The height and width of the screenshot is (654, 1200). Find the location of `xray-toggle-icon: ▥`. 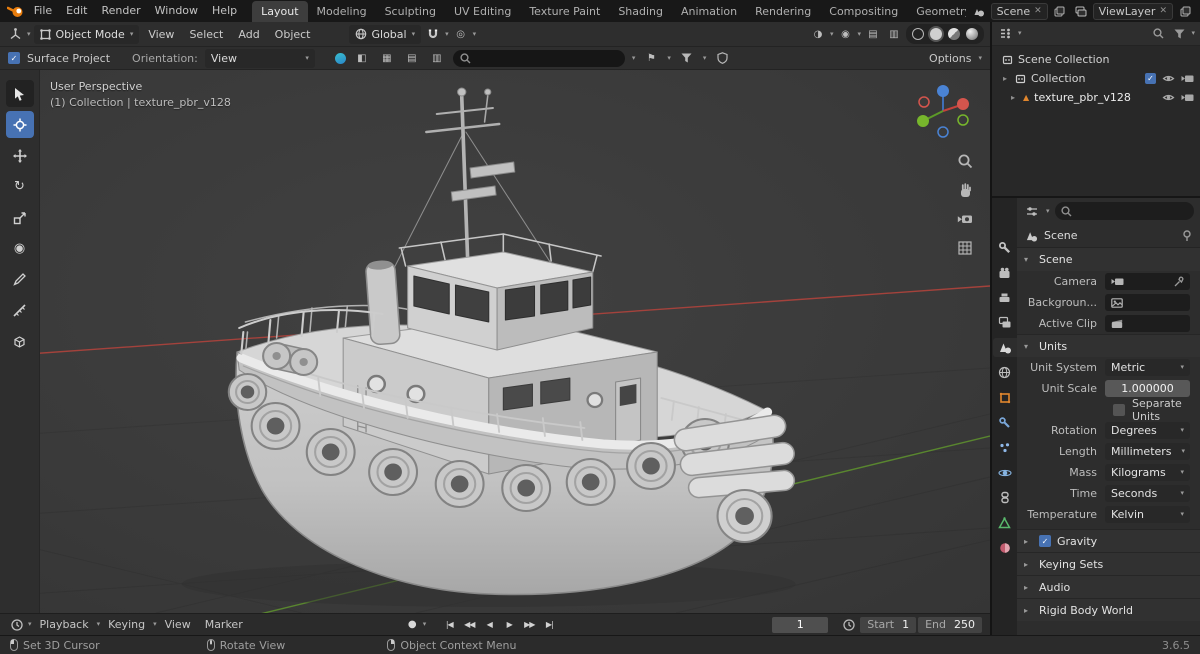

xray-toggle-icon: ▥ is located at coordinates (894, 34).